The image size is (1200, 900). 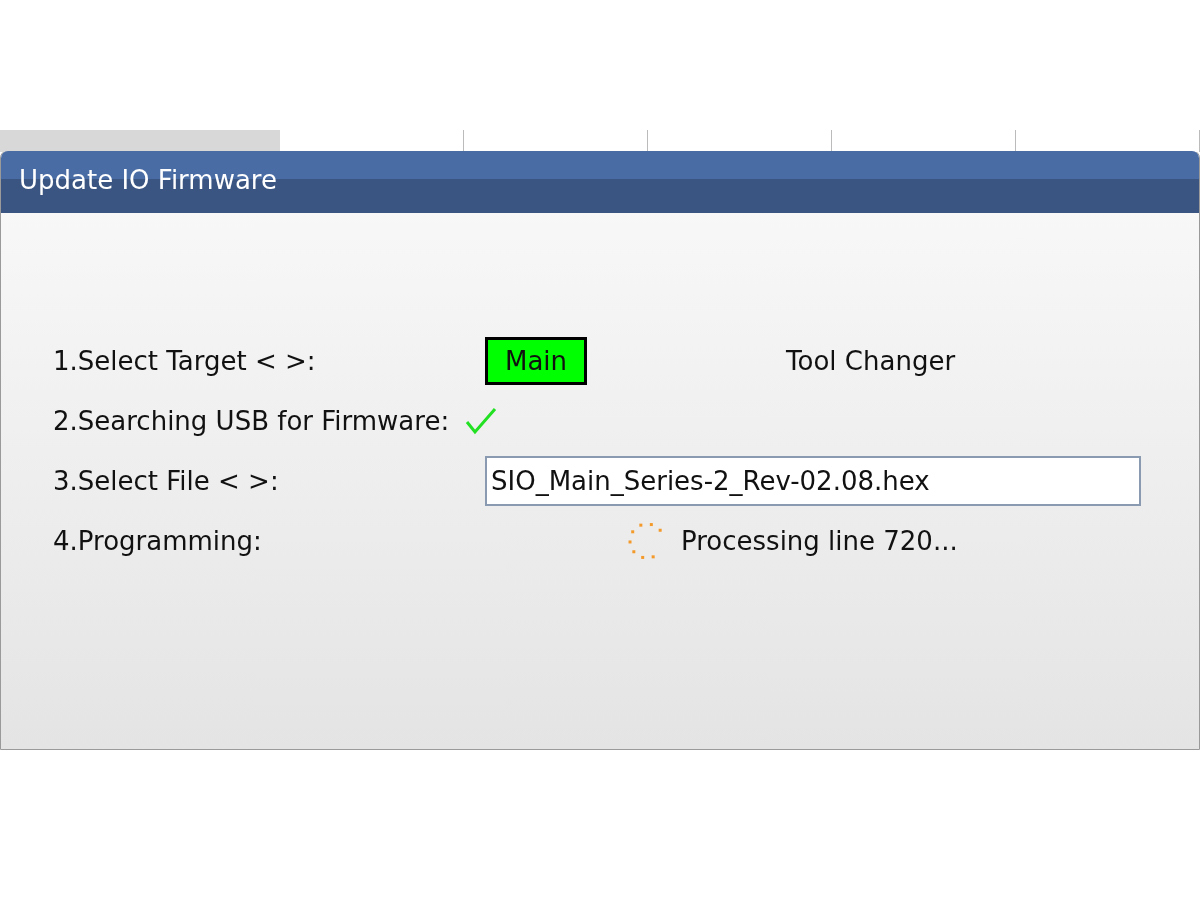 What do you see at coordinates (185, 361) in the screenshot?
I see `step-label: 1.Select Target < >:` at bounding box center [185, 361].